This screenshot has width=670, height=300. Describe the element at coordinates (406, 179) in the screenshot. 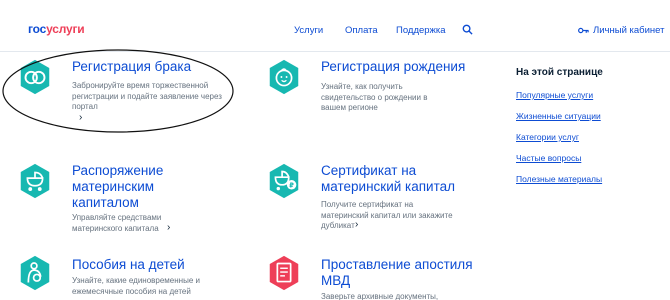

I see `card-title: Сертификат на материнский капитал` at that location.